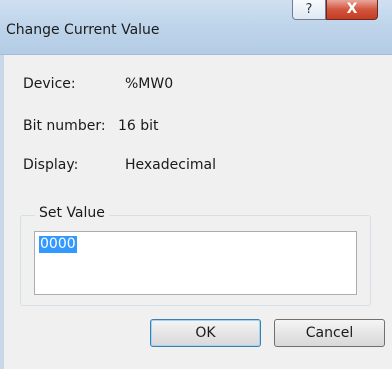 This screenshot has height=369, width=392. I want to click on bit-number-value: 16 bit, so click(138, 126).